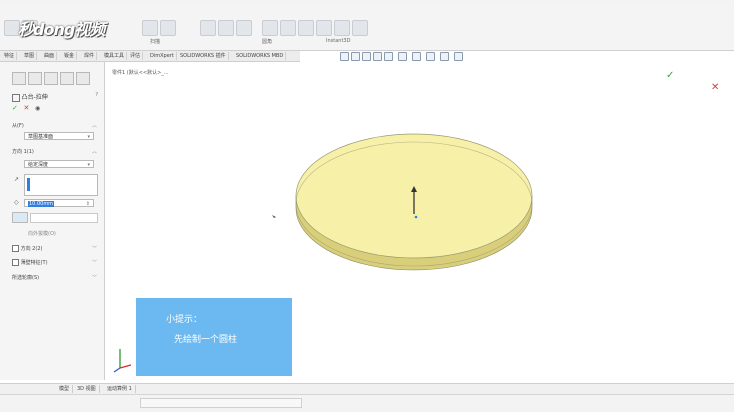 The width and height of the screenshot is (734, 412). What do you see at coordinates (184, 320) in the screenshot?
I see `tip-title: 小提示：` at bounding box center [184, 320].